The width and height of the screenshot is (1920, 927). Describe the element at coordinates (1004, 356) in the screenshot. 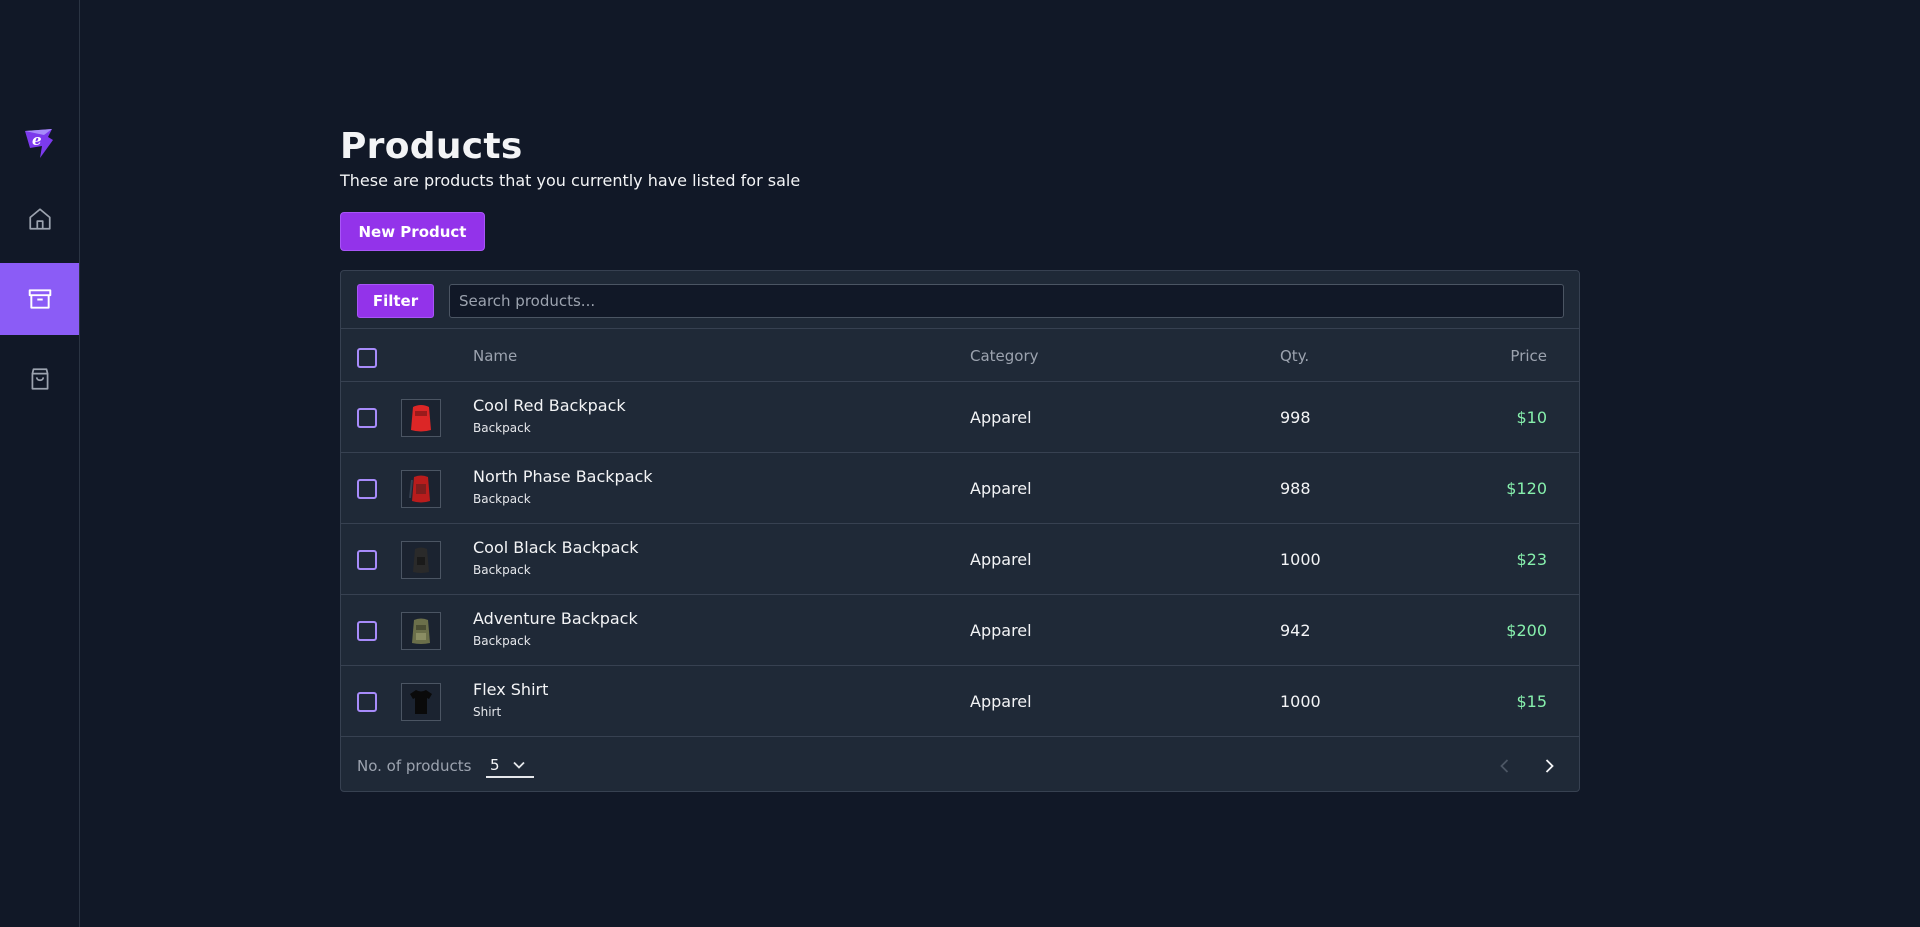

I see `column-header-category: Category` at that location.